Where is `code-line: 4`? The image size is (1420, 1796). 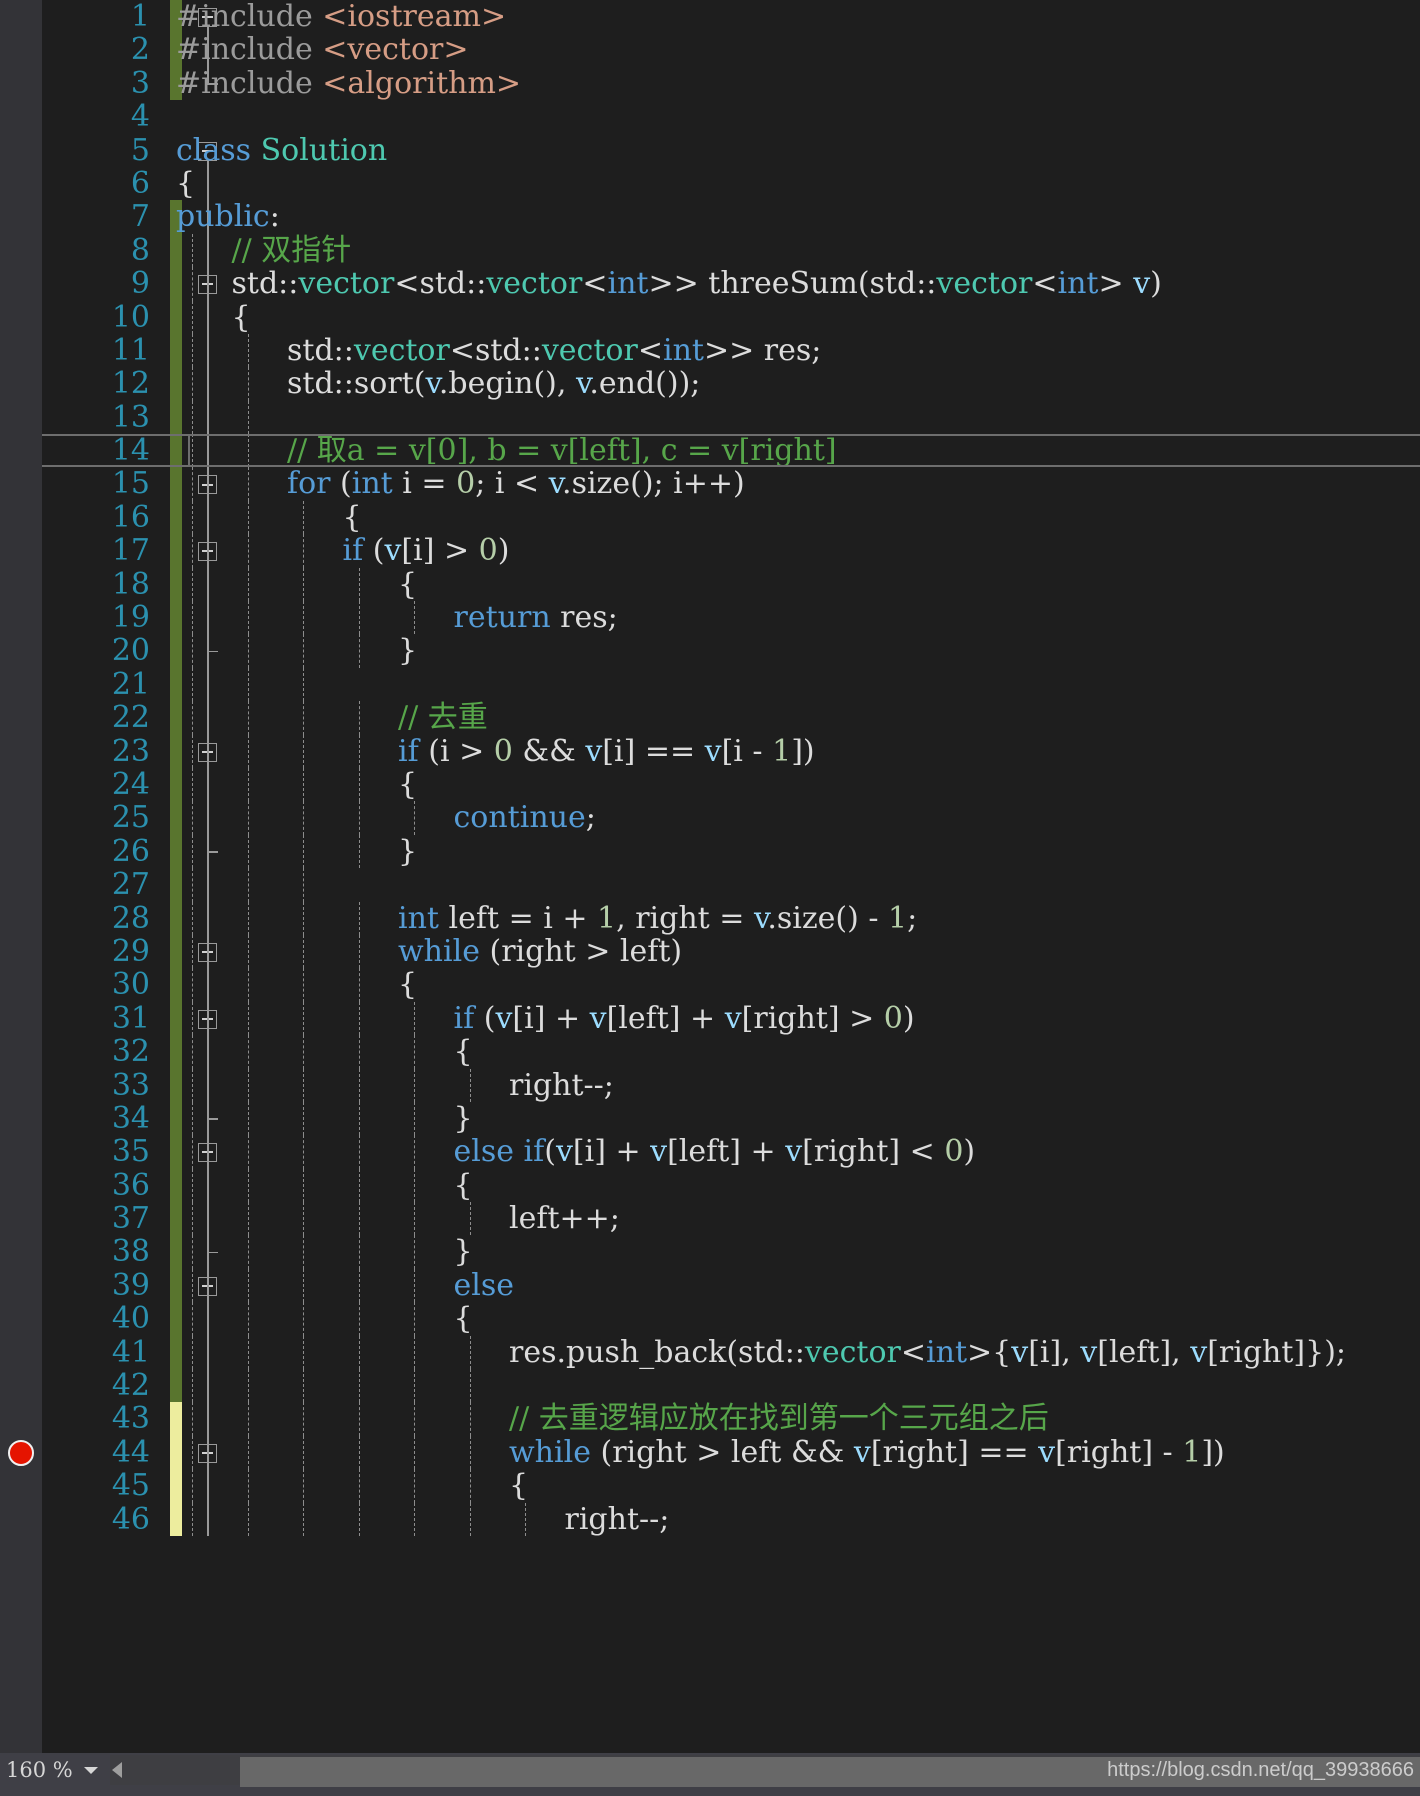 code-line: 4 is located at coordinates (731, 117).